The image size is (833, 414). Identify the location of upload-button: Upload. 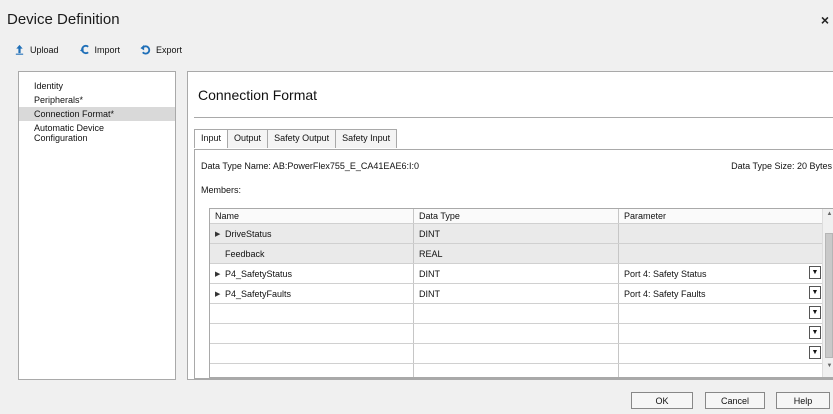
(36, 49).